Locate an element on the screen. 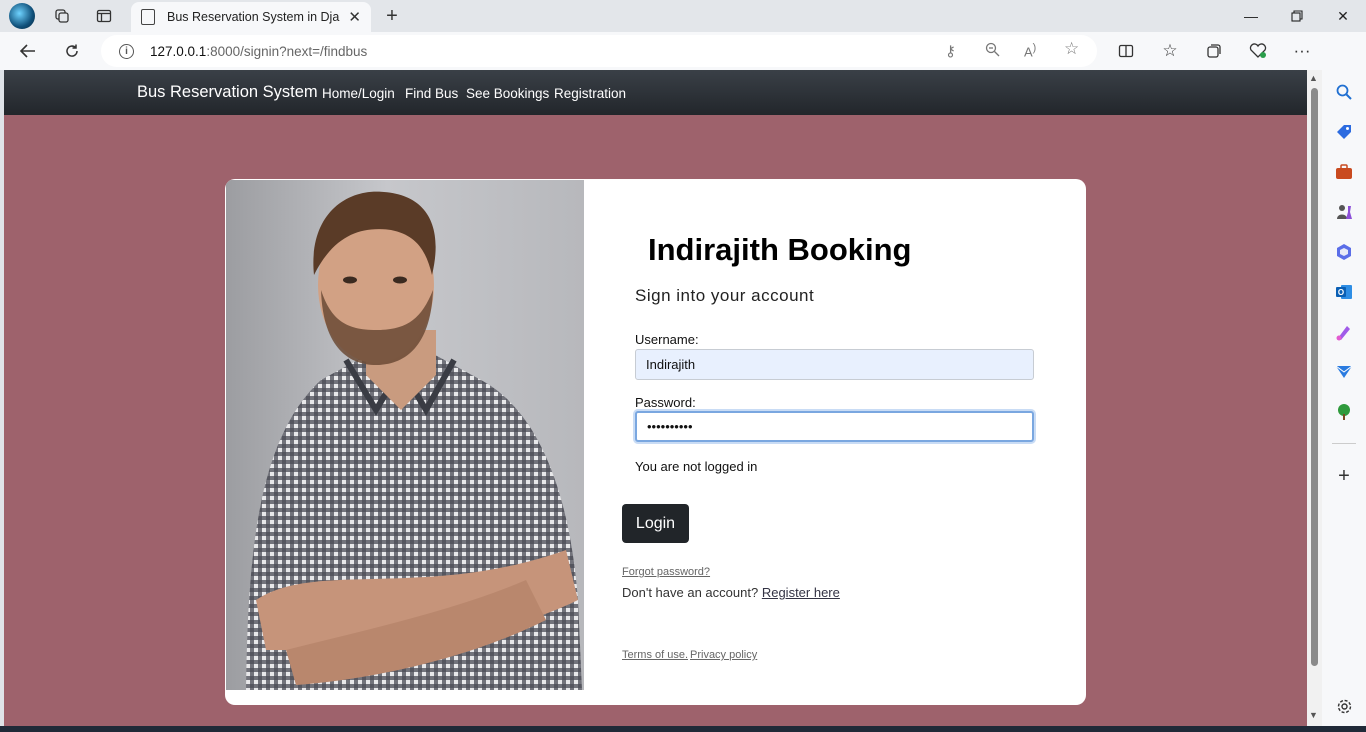 The width and height of the screenshot is (1366, 732). page-scrollbar: ▲ ▼ is located at coordinates (1314, 398).